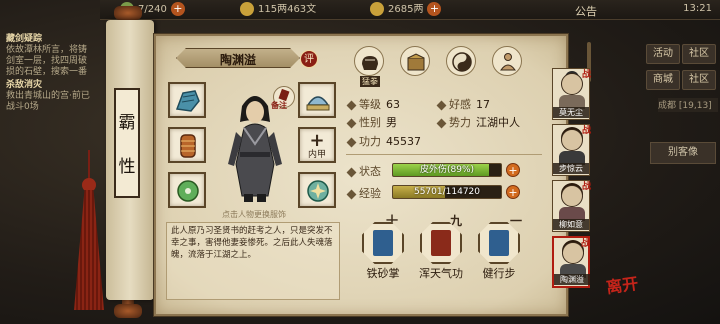 This screenshot has height=324, width=720. I want to click on equip-slot-treasure, so click(317, 190).